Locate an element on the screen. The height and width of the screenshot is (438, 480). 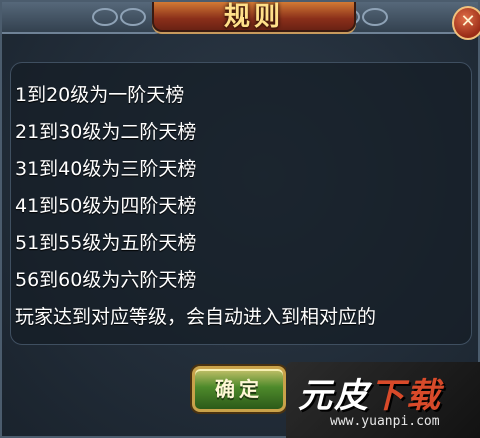
watermark-logo-text: 元皮下载 is located at coordinates (370, 392).